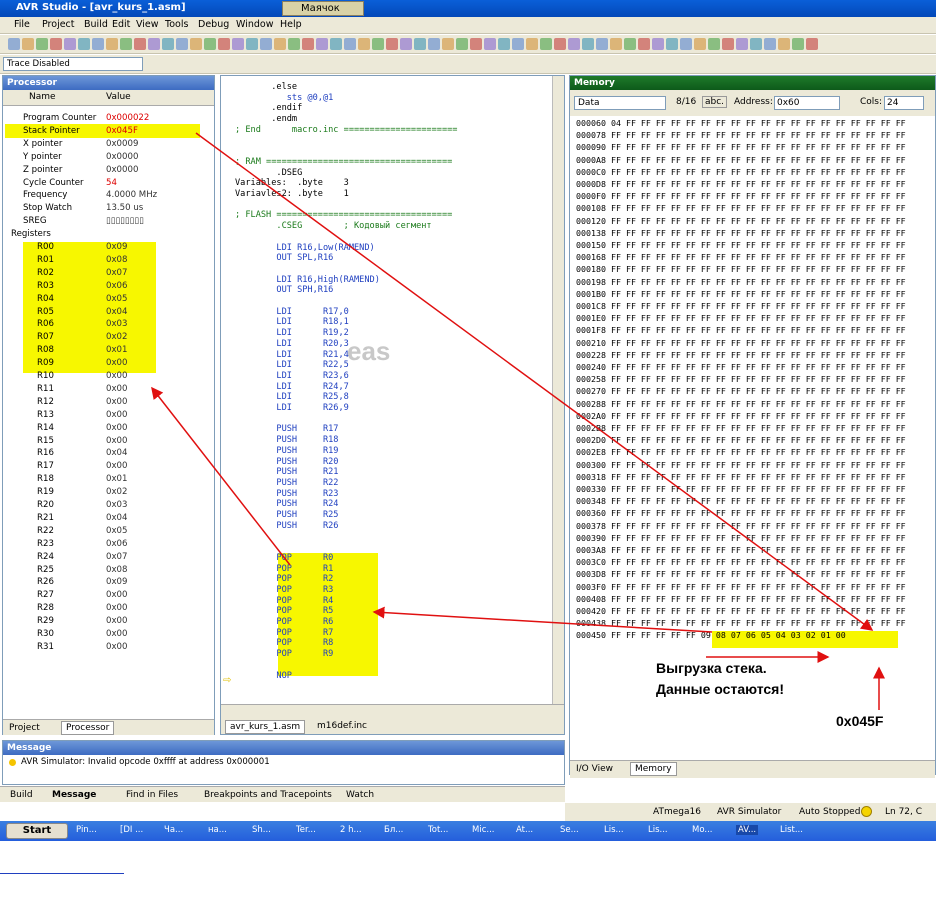 The width and height of the screenshot is (936, 899). I want to click on register-row: R15 0x00, so click(114, 441).